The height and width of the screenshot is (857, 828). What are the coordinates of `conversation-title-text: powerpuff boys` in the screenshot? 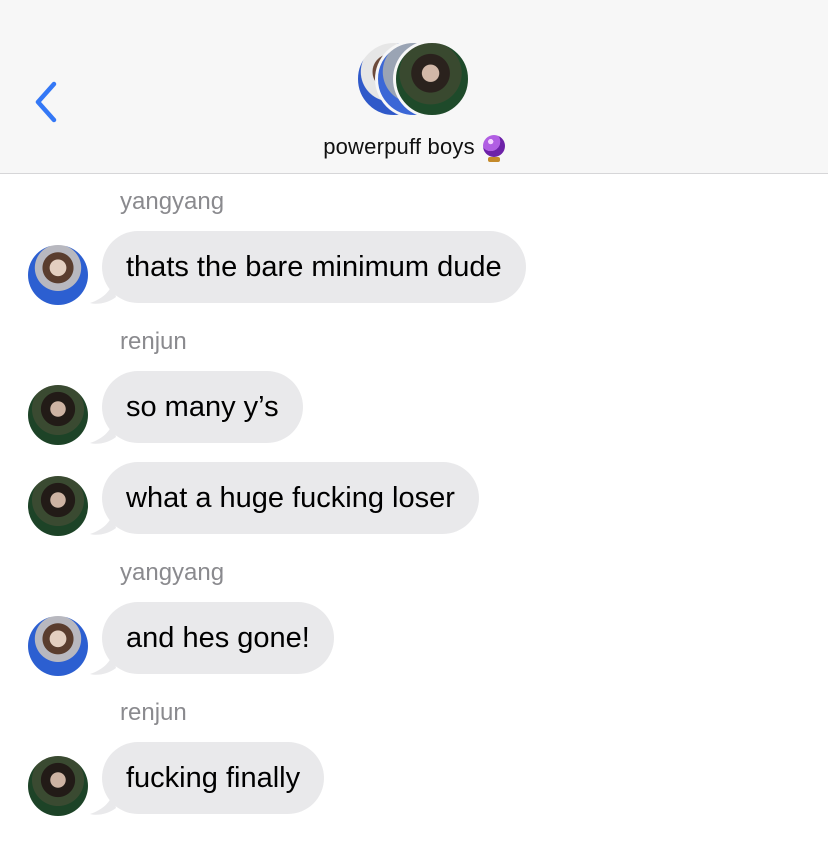 It's located at (399, 146).